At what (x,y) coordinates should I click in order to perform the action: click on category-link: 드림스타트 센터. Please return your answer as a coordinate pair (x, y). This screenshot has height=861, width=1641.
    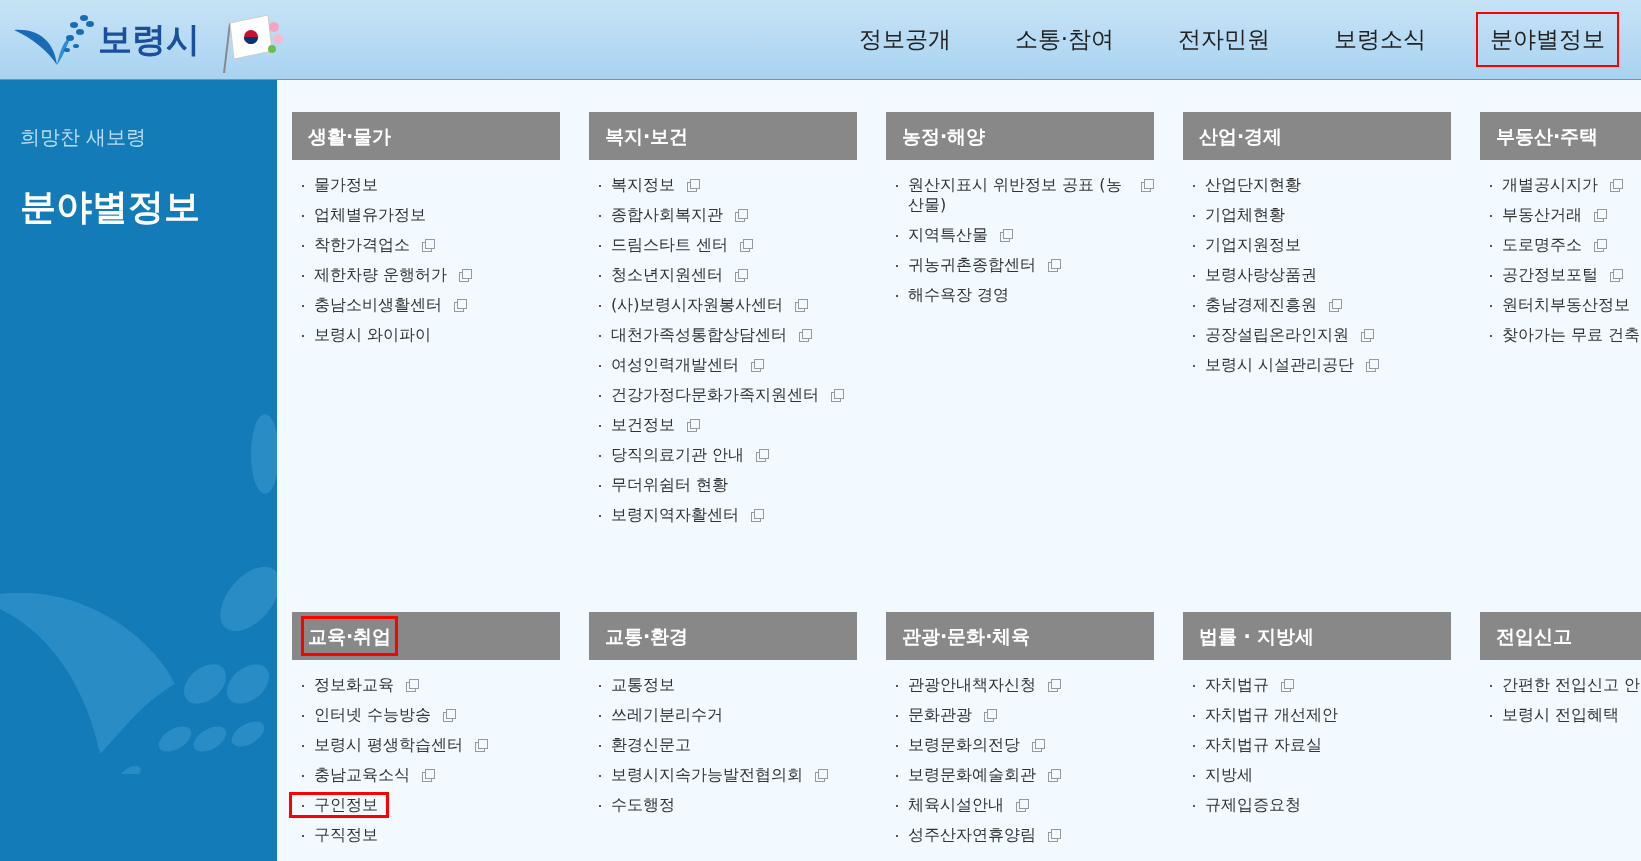
    Looking at the image, I should click on (664, 245).